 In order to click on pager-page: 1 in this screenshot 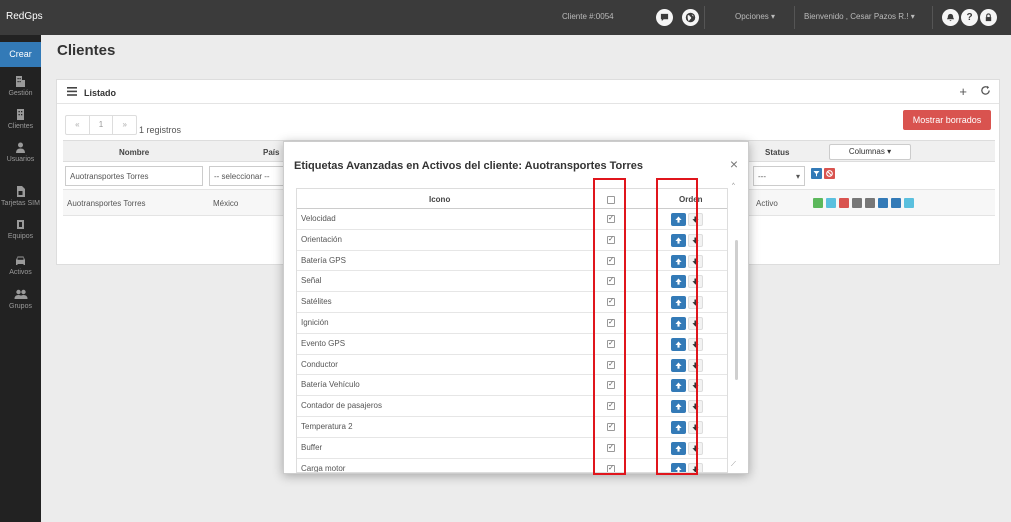, I will do `click(101, 125)`.